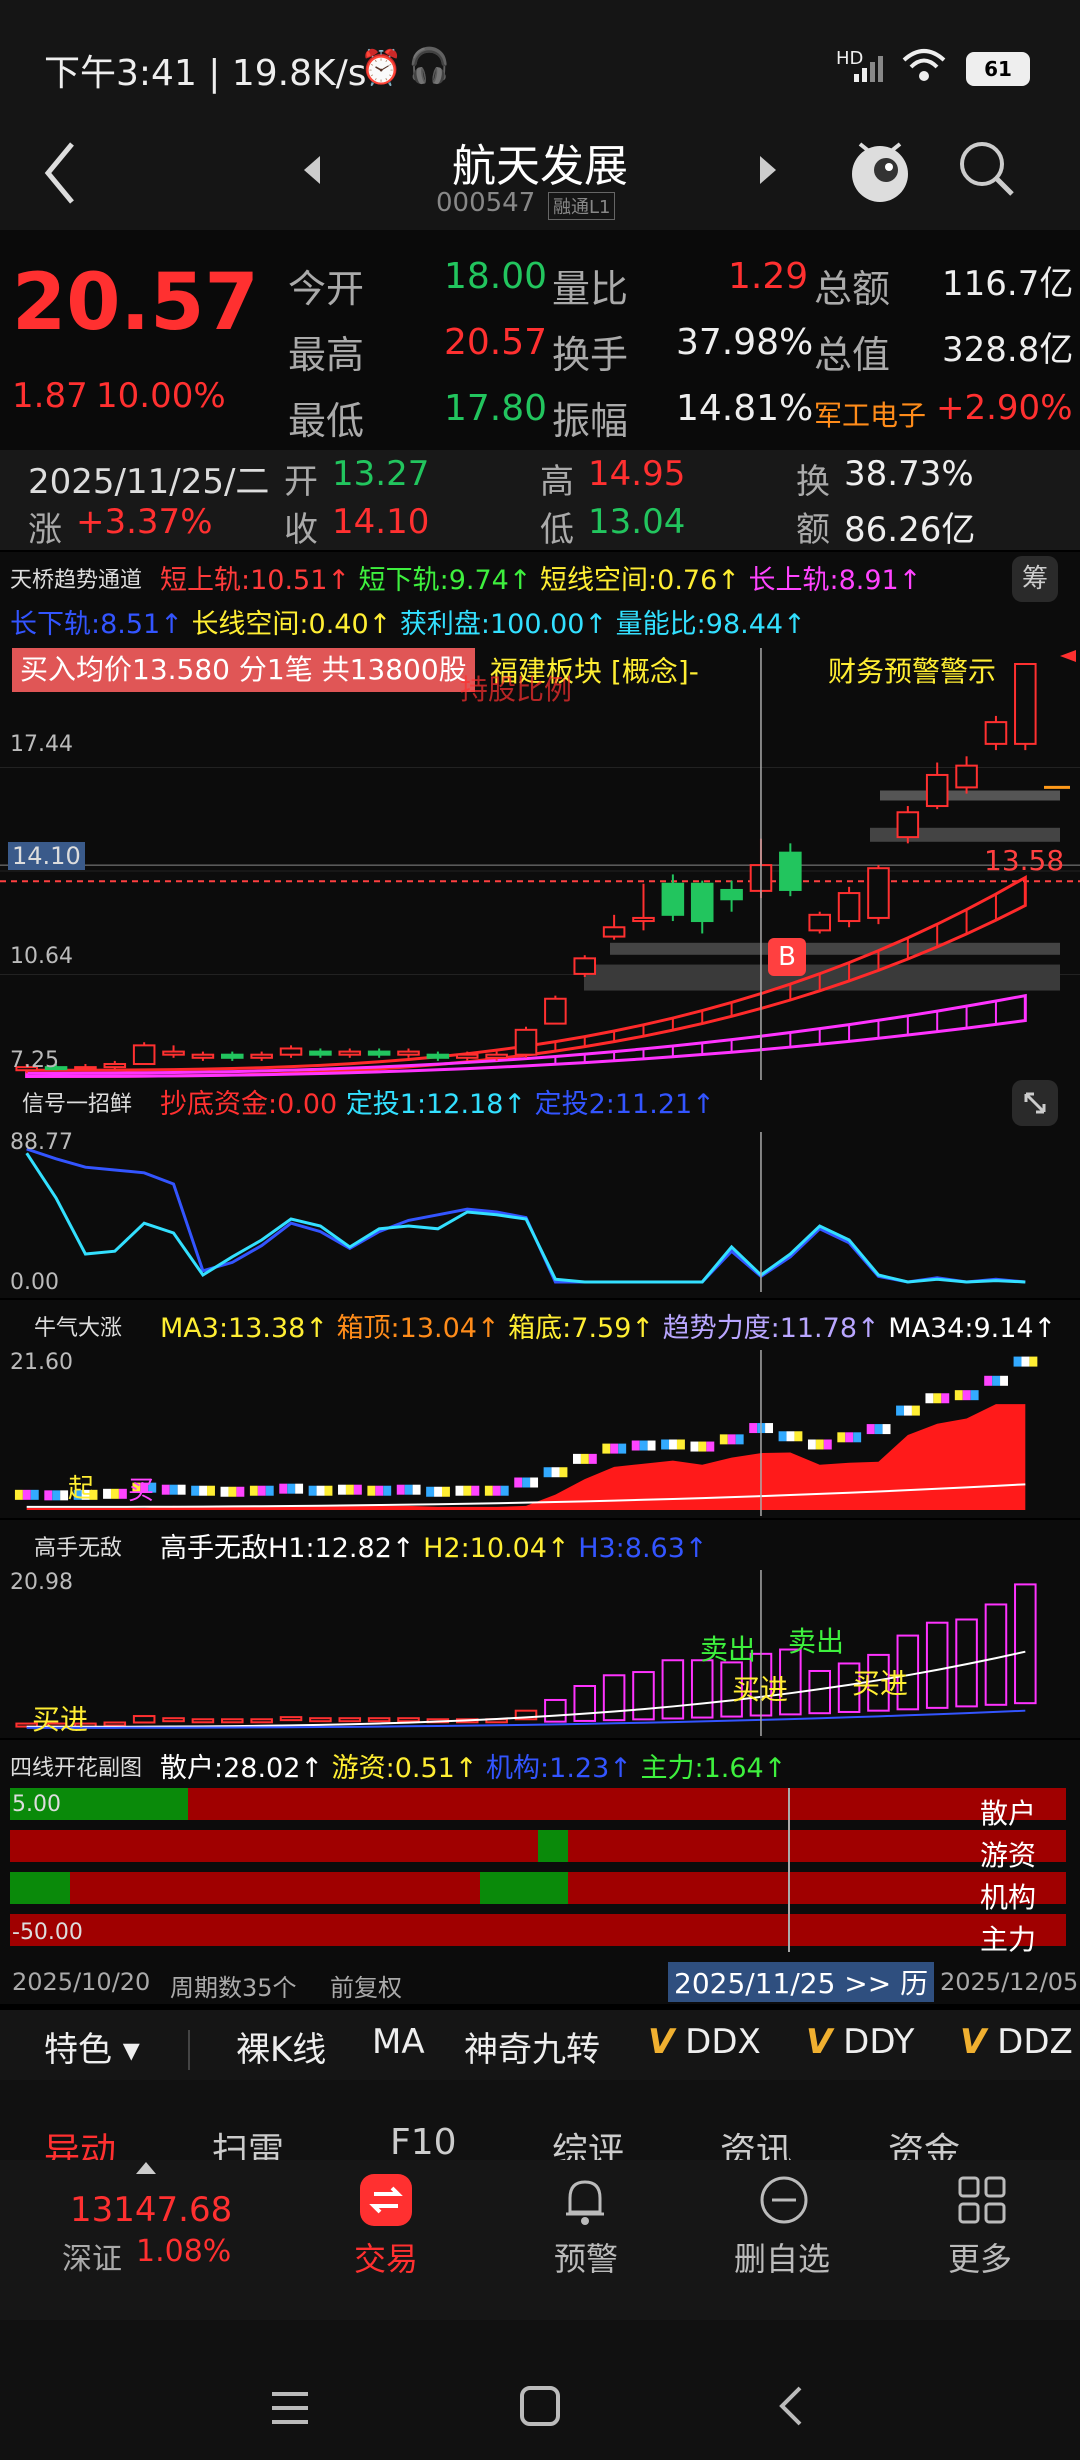 The width and height of the screenshot is (1080, 2460). Describe the element at coordinates (704, 2042) in the screenshot. I see `tab-ddx: V DDX` at that location.